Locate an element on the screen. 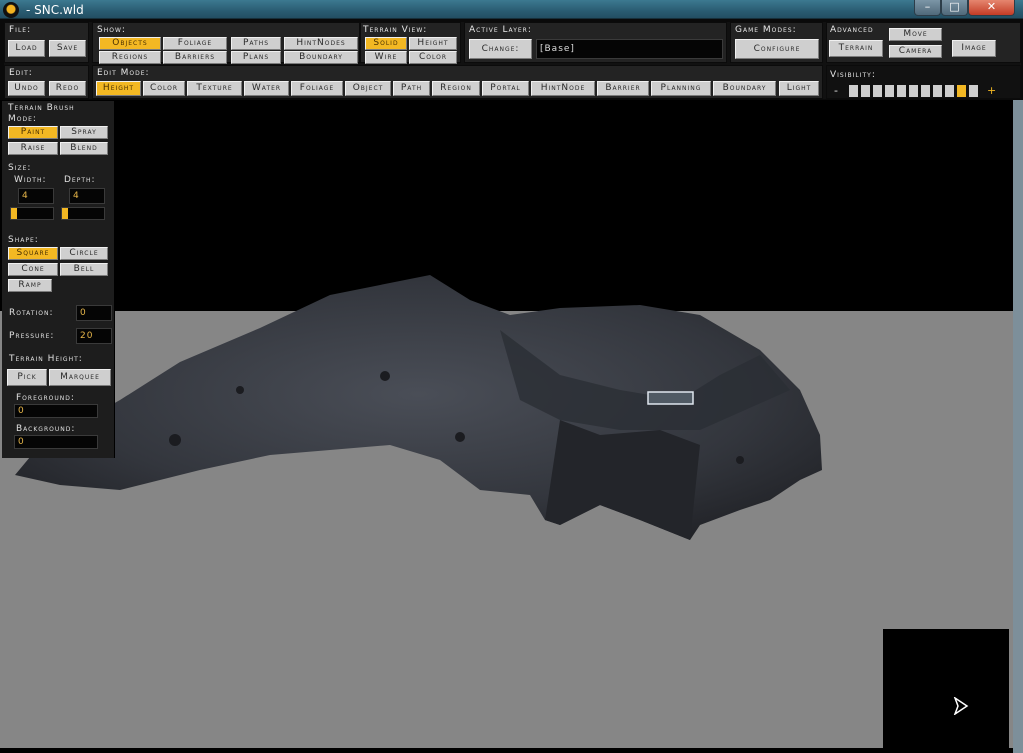 The height and width of the screenshot is (753, 1023). visibility-panel: Visibility: - + is located at coordinates (923, 82).